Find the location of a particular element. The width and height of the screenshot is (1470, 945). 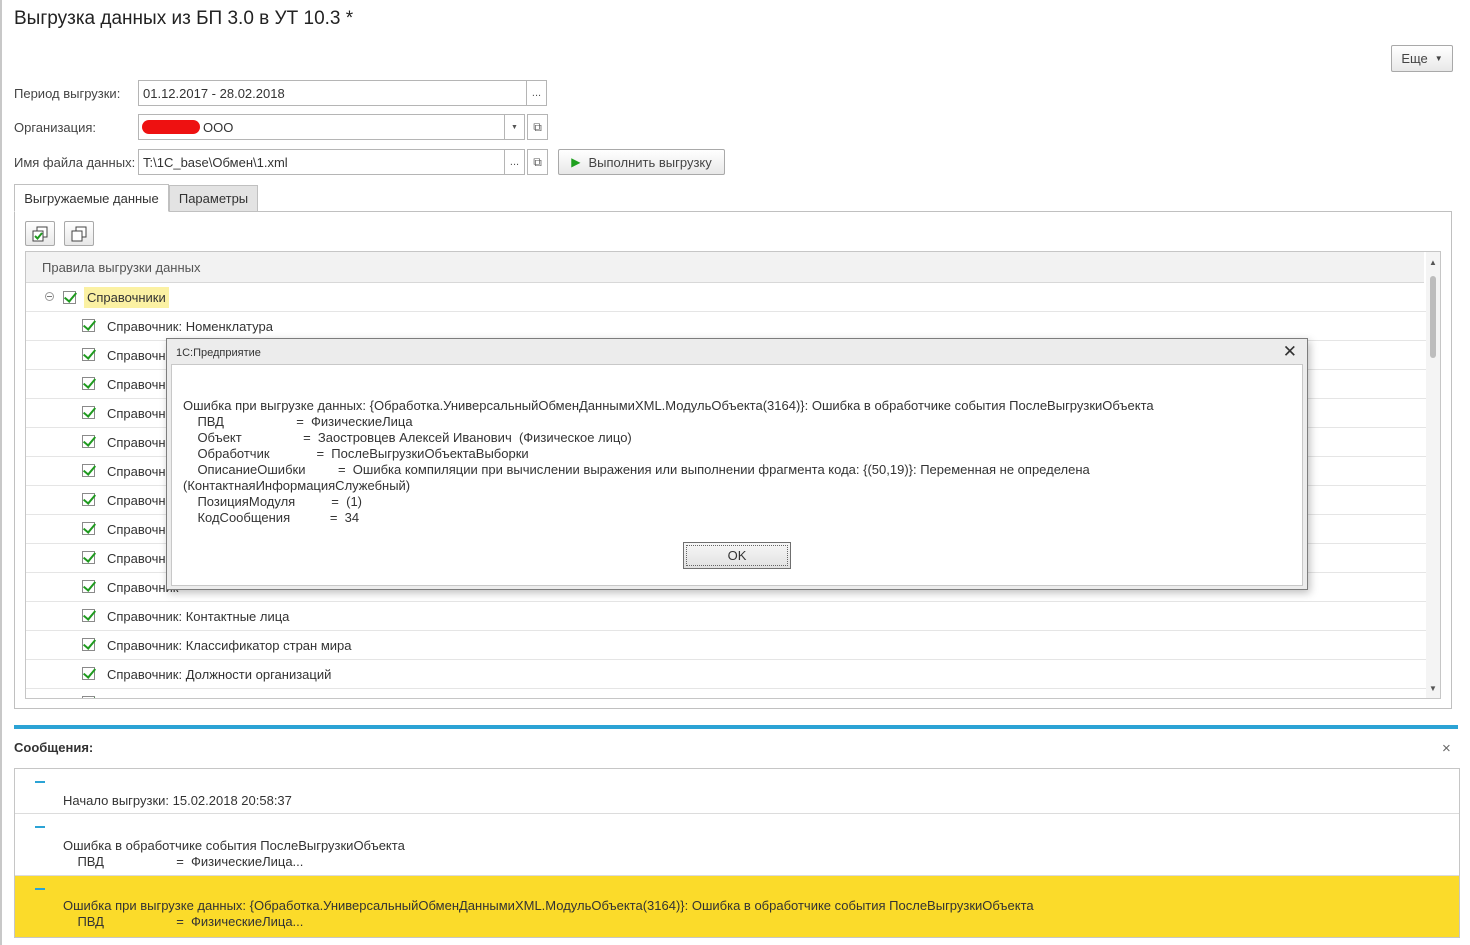

message-item: Начало выгрузки: 15.02.2018 20:58:37 is located at coordinates (737, 791).